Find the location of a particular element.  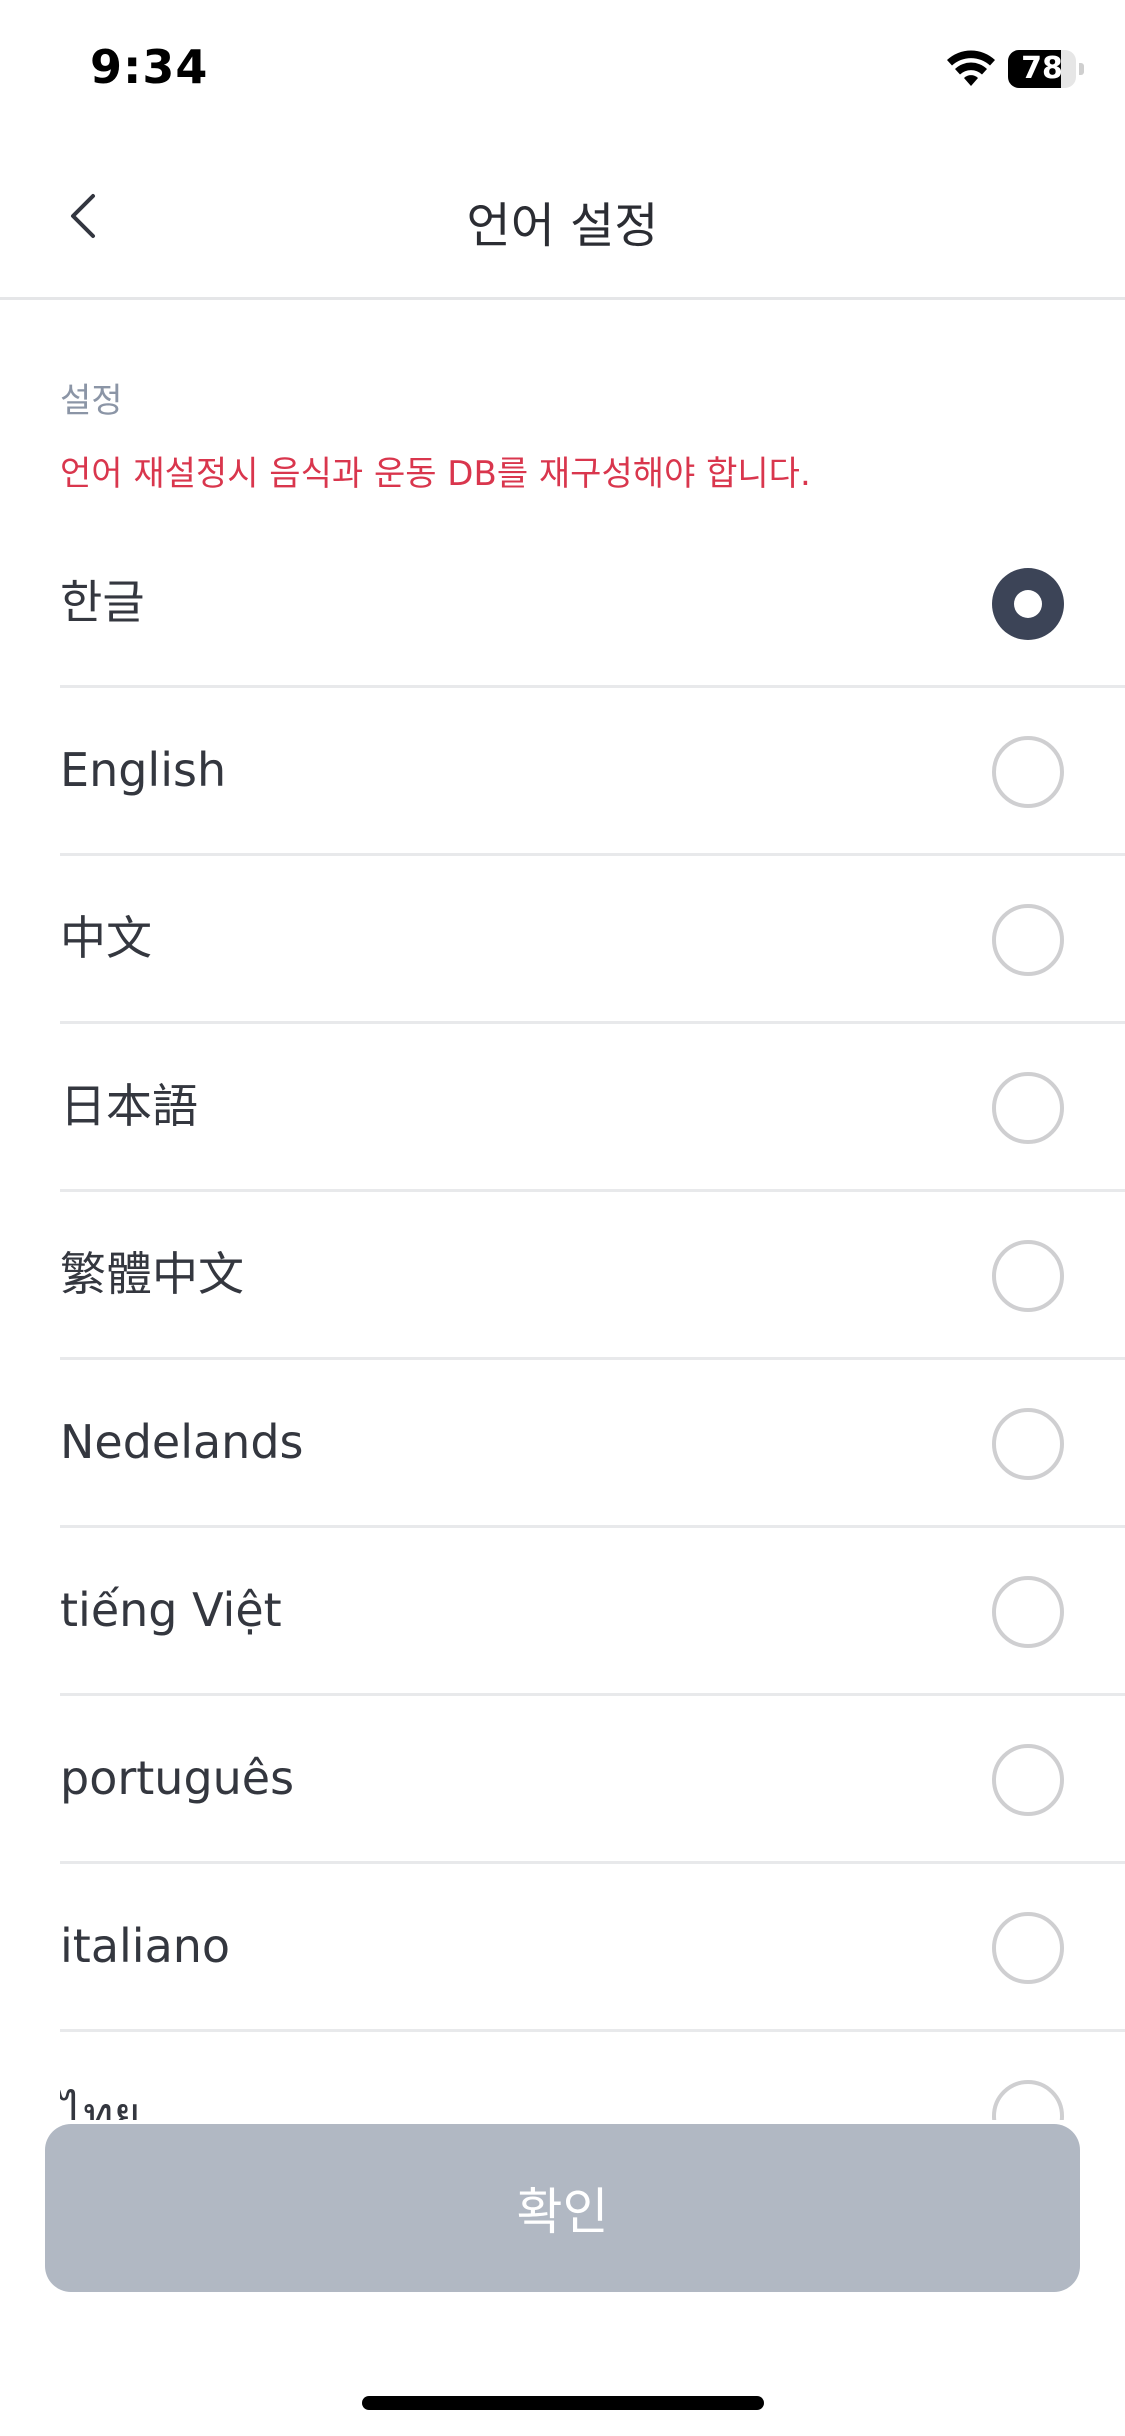

battery-icon: 78 is located at coordinates (1046, 69).